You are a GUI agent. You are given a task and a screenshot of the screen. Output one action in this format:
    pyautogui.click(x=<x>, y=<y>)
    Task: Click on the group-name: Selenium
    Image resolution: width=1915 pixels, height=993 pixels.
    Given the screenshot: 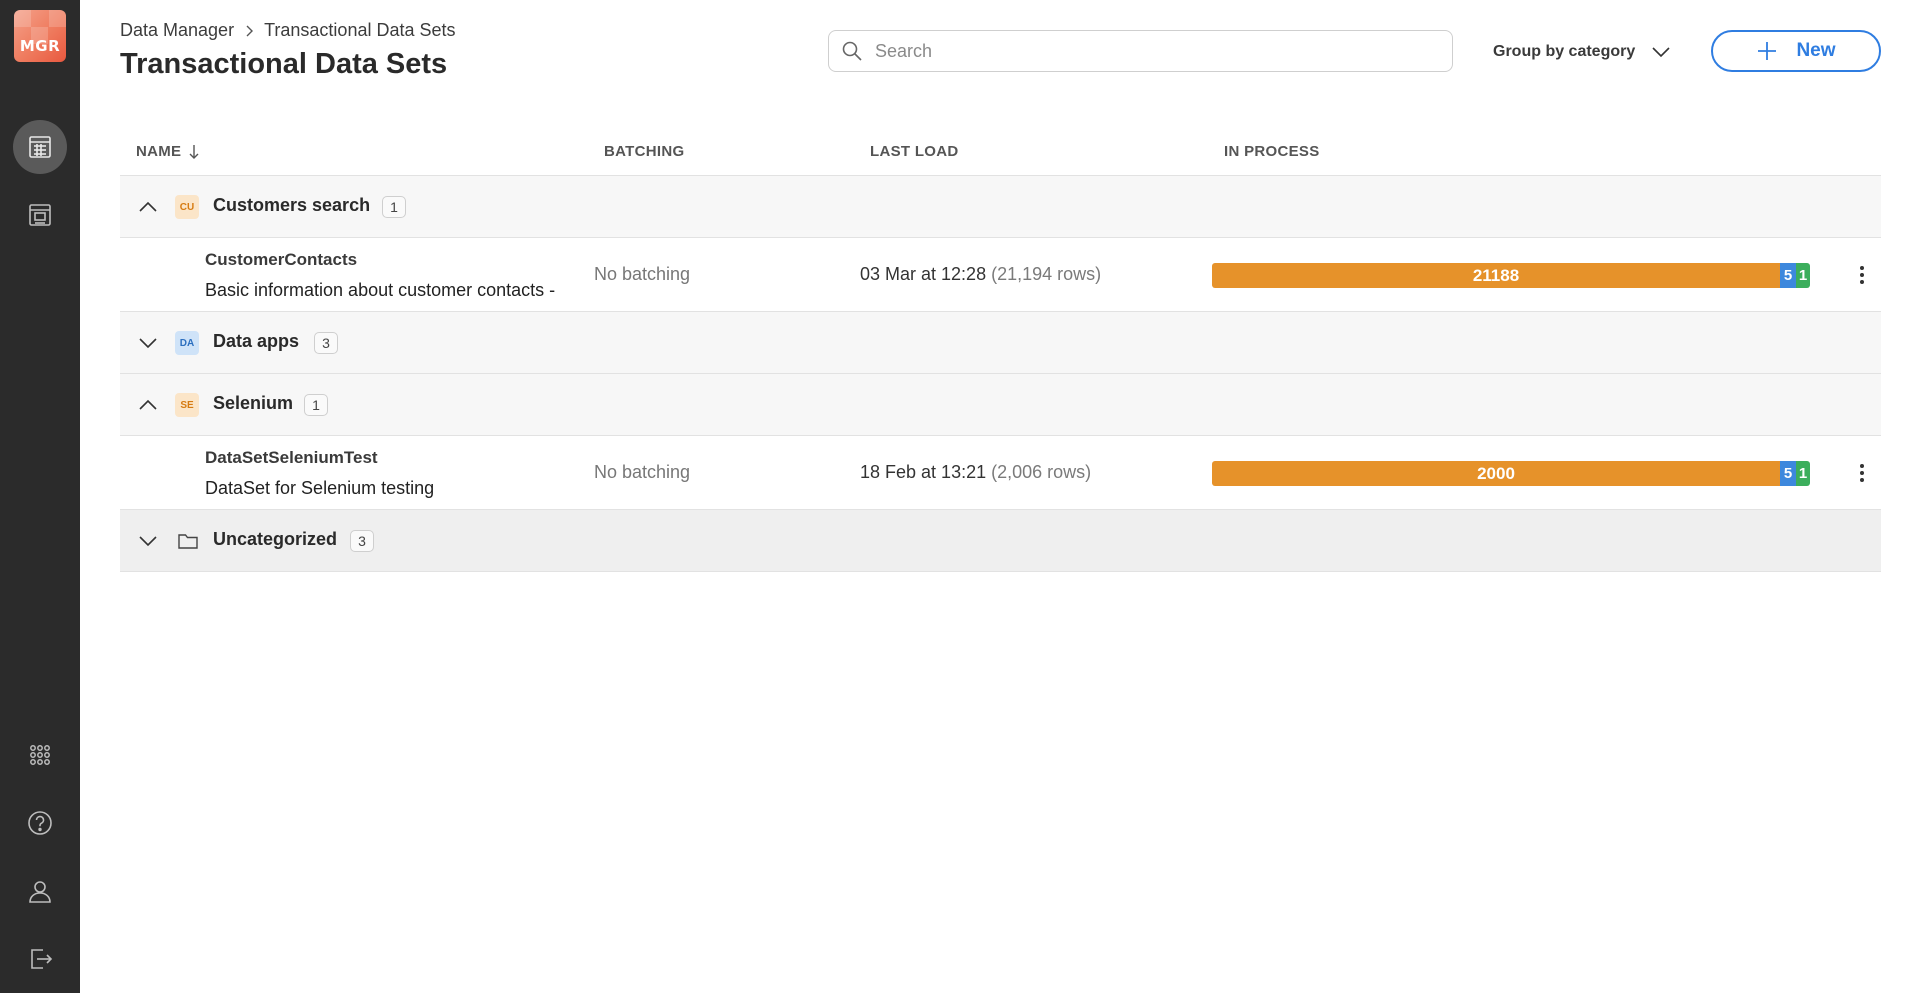 What is the action you would take?
    pyautogui.click(x=253, y=403)
    